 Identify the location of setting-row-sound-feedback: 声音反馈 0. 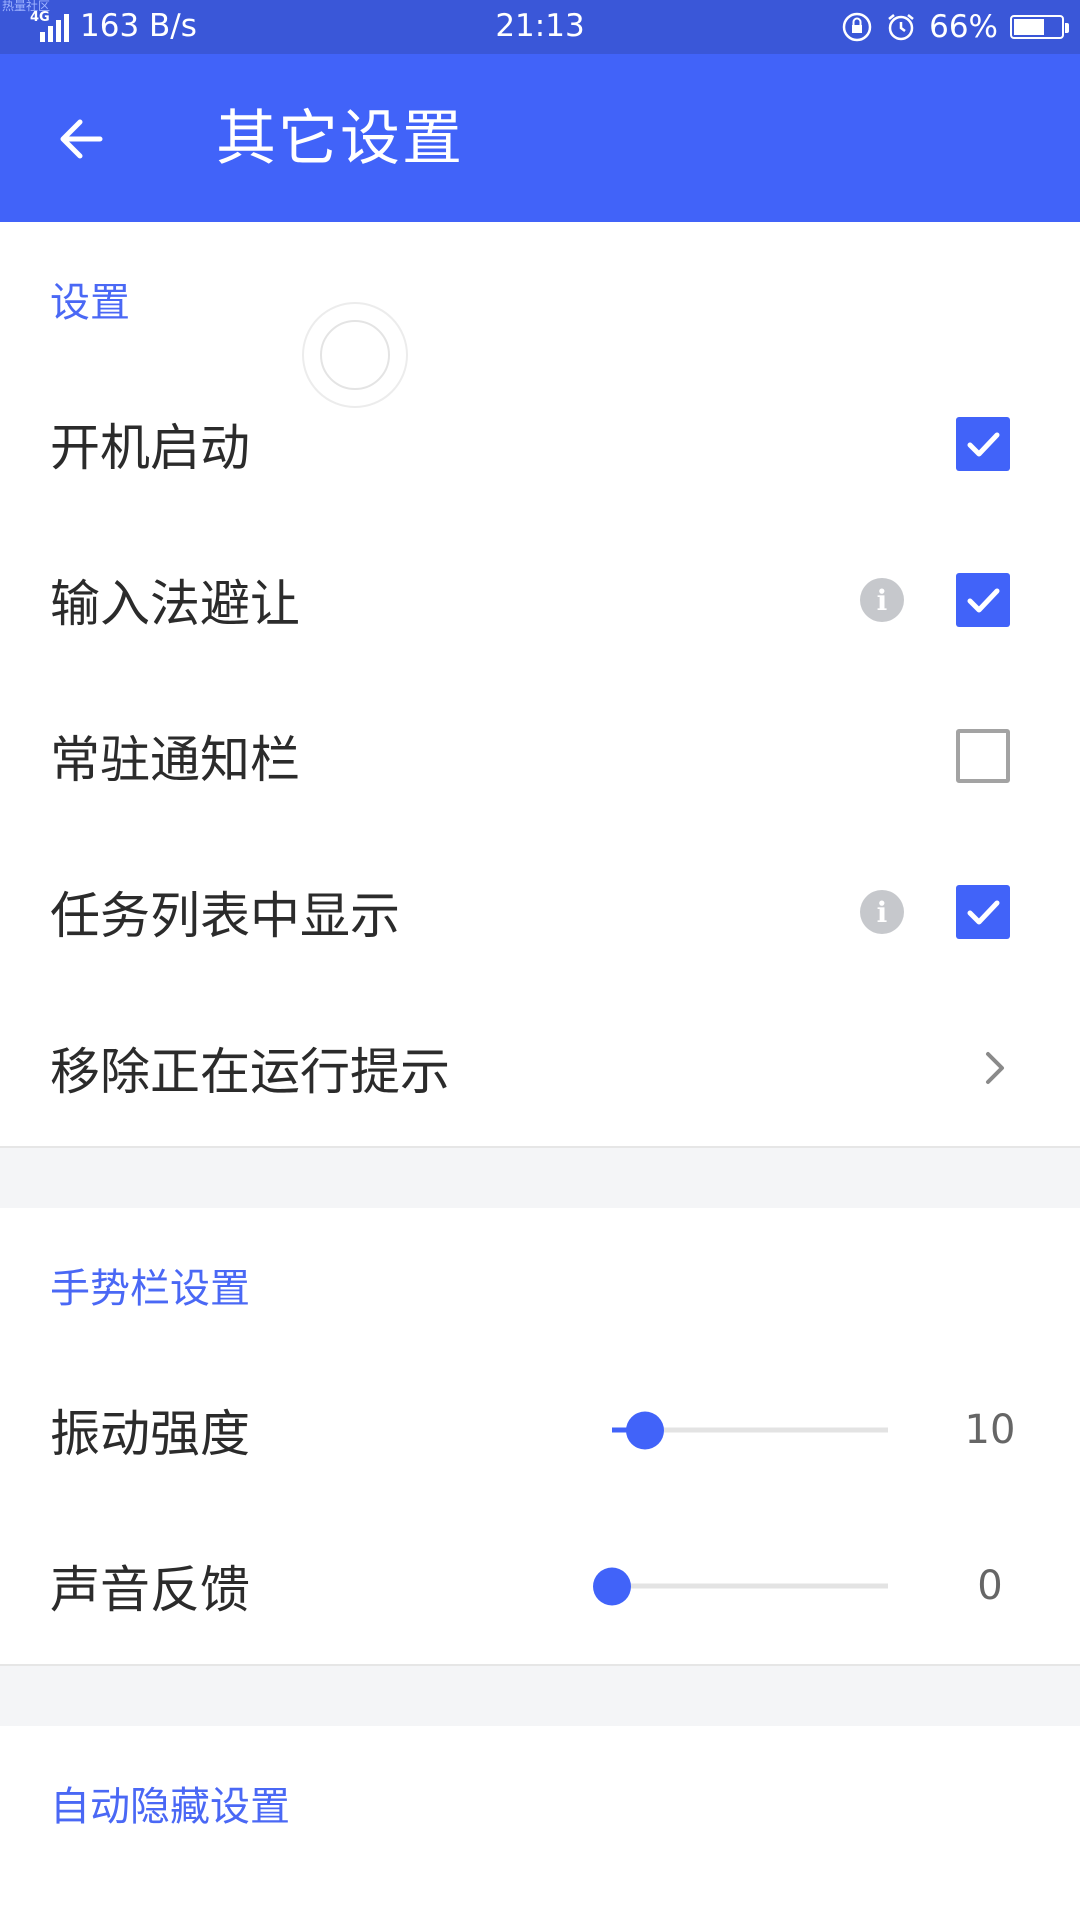
(540, 1586).